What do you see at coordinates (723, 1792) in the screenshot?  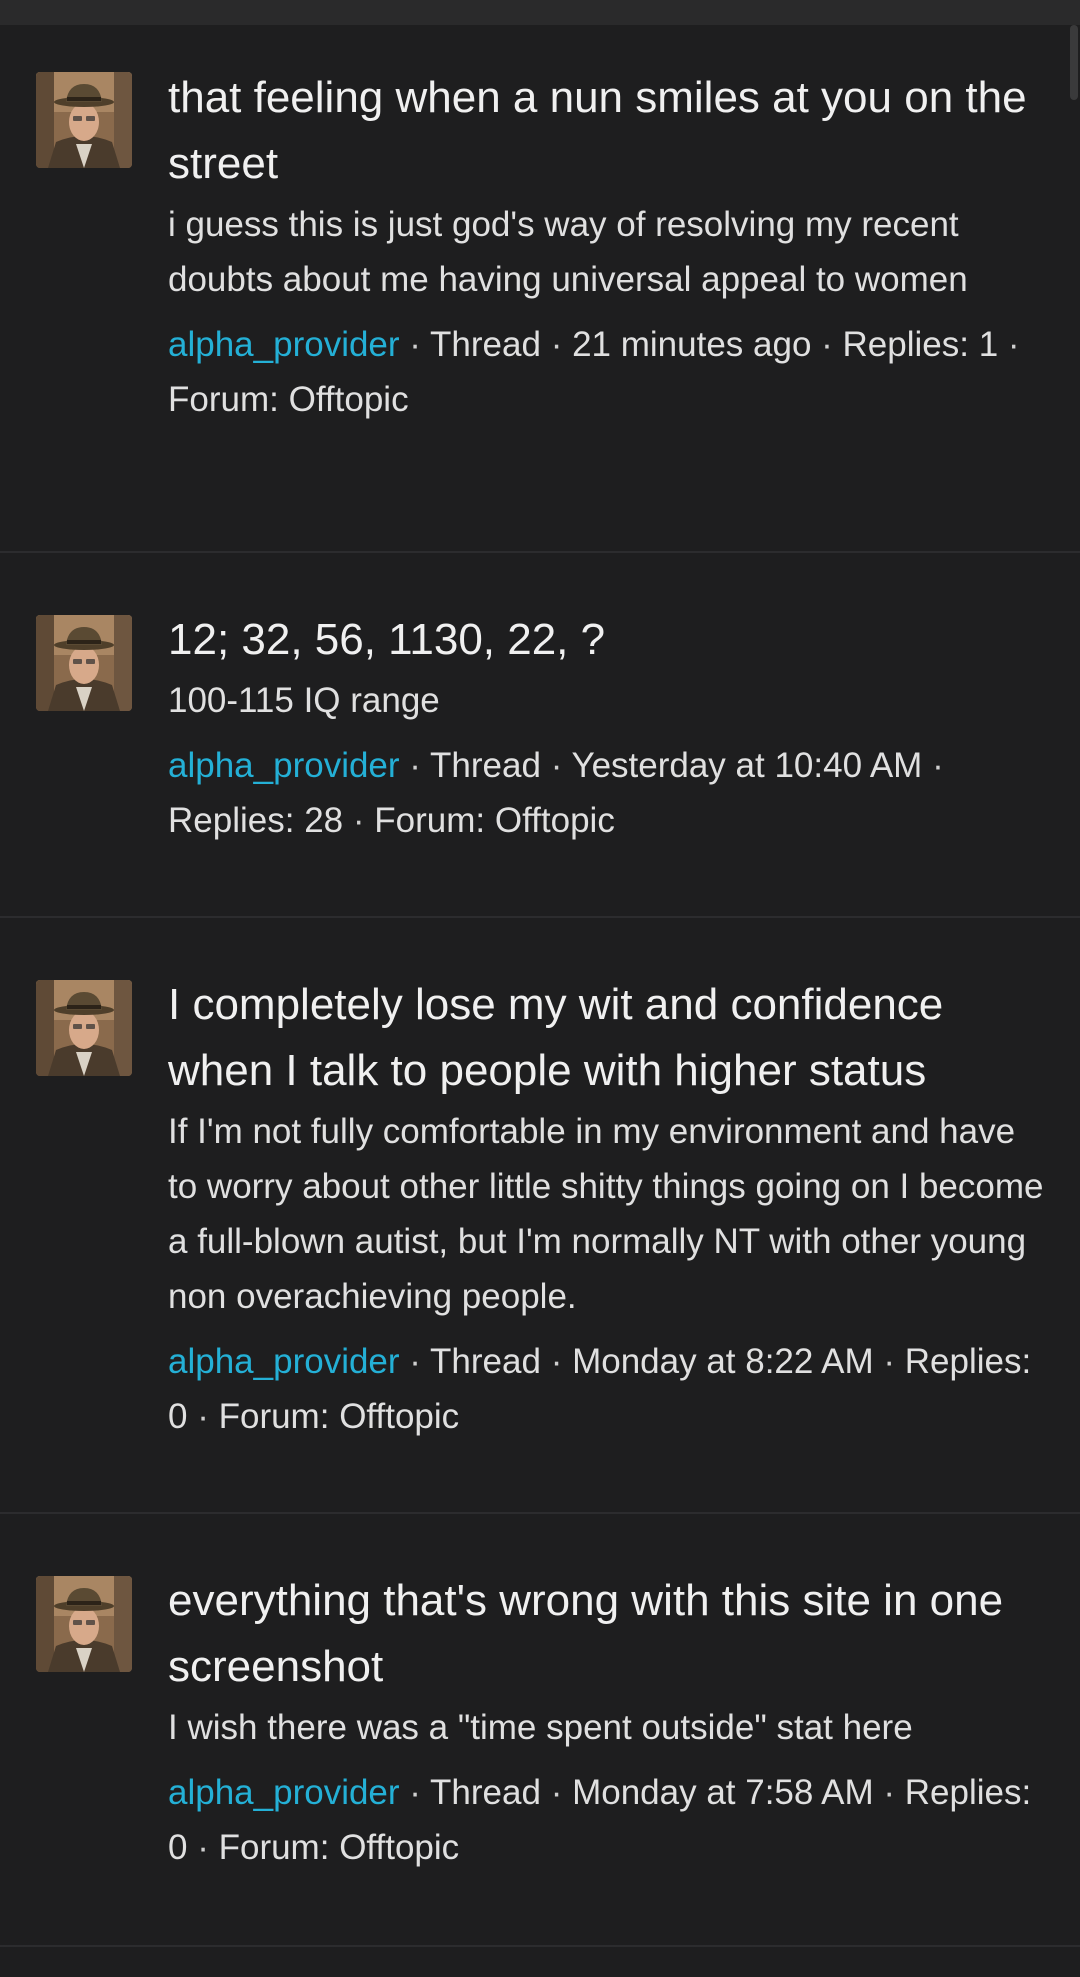 I see `post-time: Monday at 7:58 AM` at bounding box center [723, 1792].